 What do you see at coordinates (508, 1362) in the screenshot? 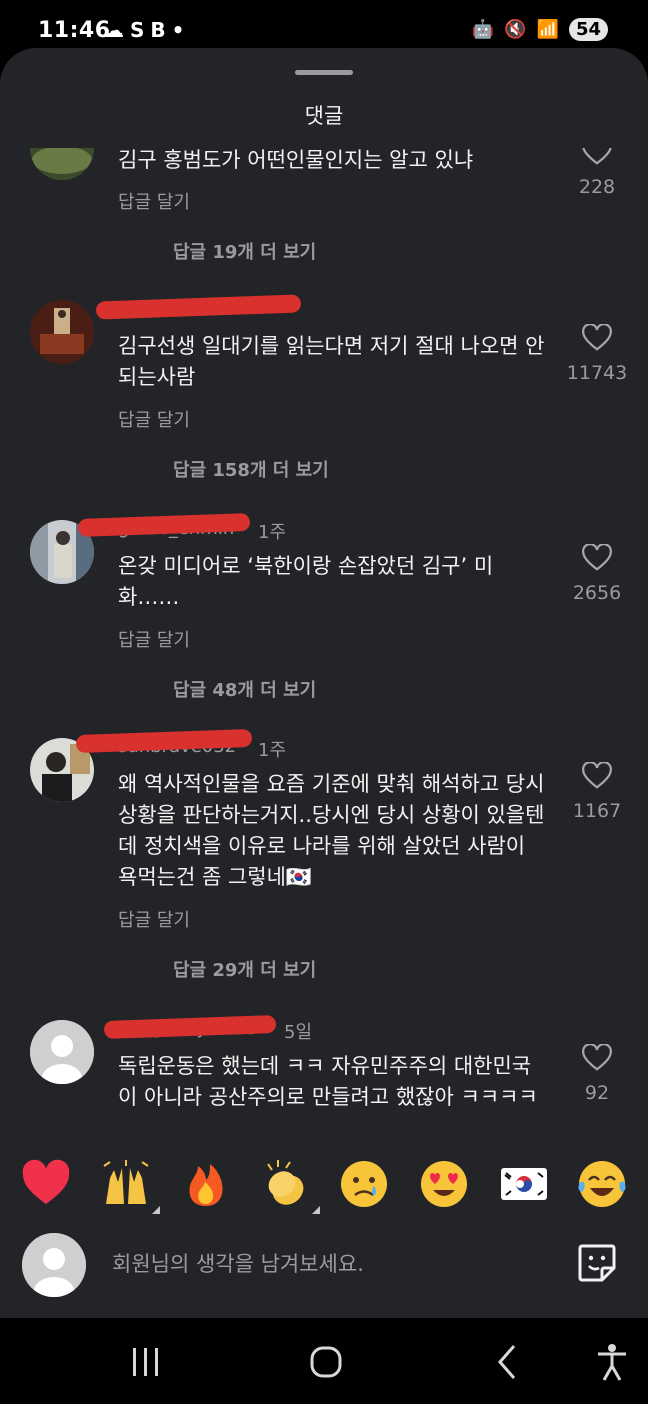
I see `back-icon` at bounding box center [508, 1362].